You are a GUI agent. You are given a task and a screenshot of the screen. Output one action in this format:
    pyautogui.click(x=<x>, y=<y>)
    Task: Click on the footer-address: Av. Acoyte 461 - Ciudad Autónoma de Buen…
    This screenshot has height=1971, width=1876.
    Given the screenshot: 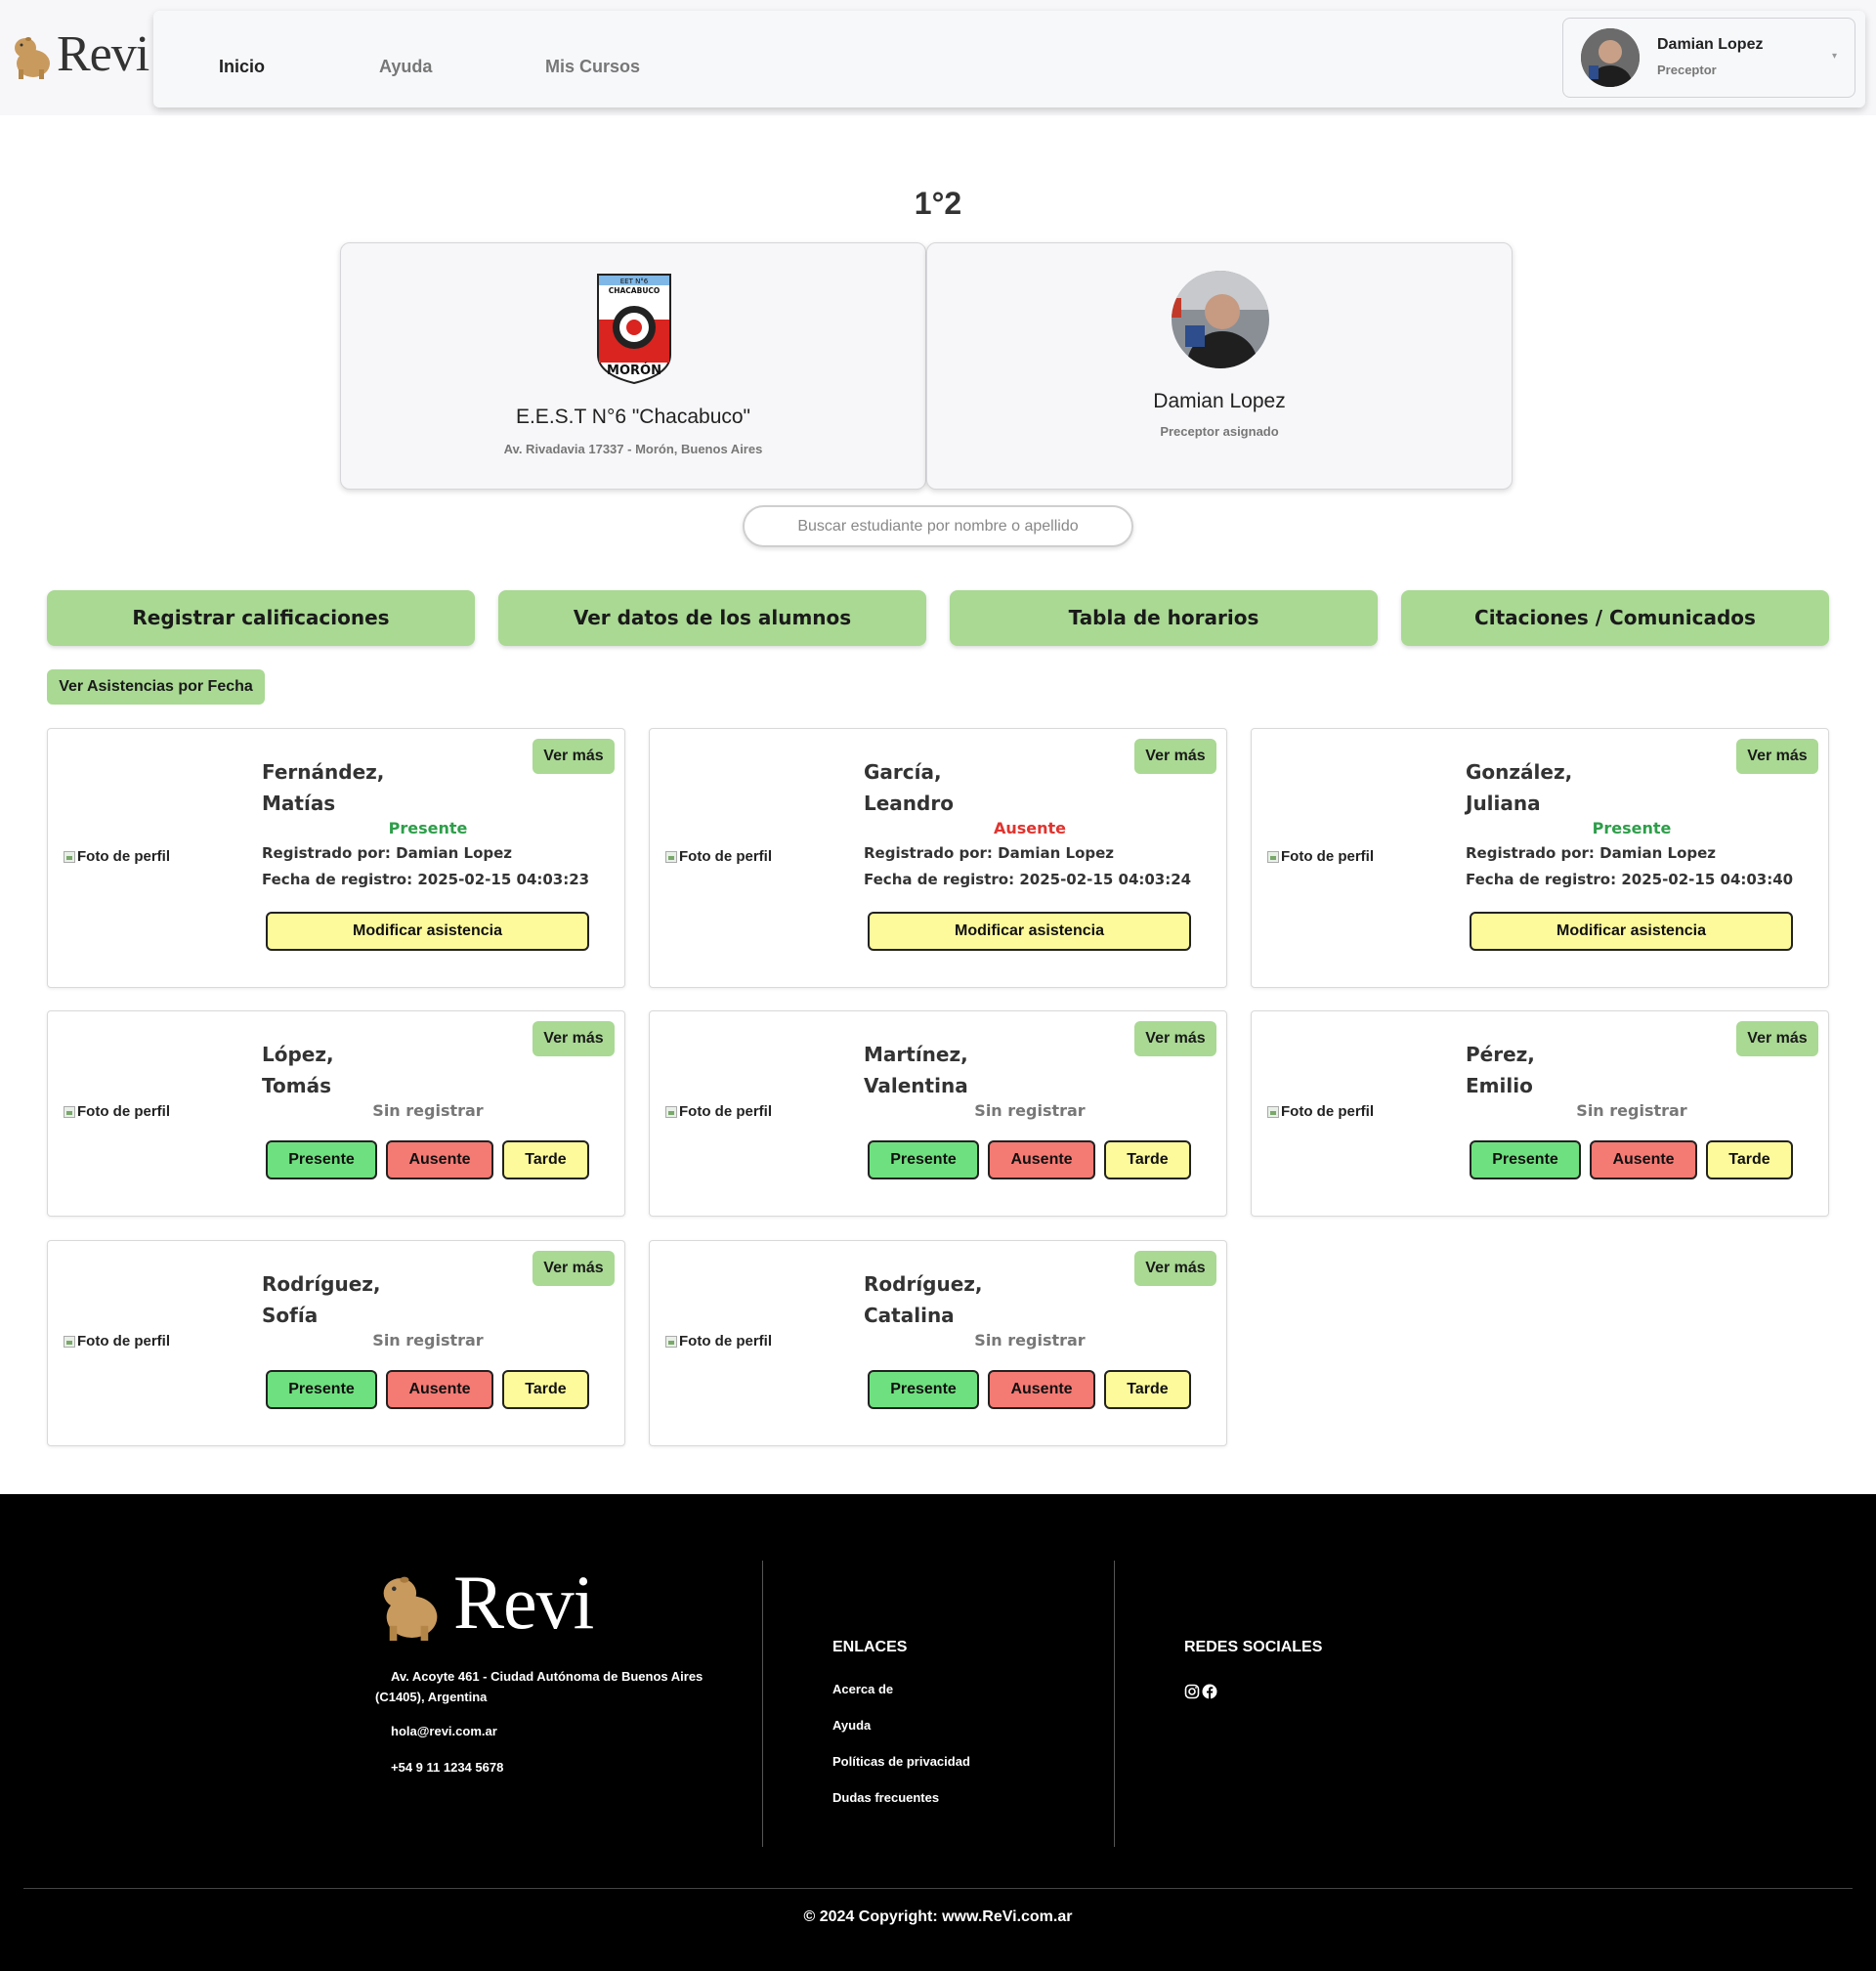 What is the action you would take?
    pyautogui.click(x=539, y=1687)
    